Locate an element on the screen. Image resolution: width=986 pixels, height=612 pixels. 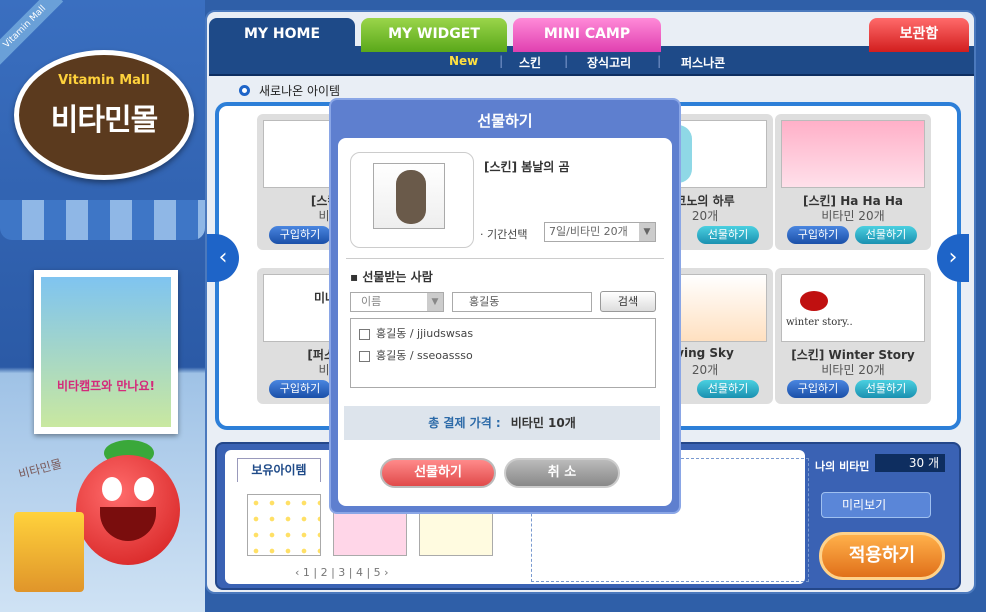
preview-button: 미리보기 is located at coordinates (876, 505).